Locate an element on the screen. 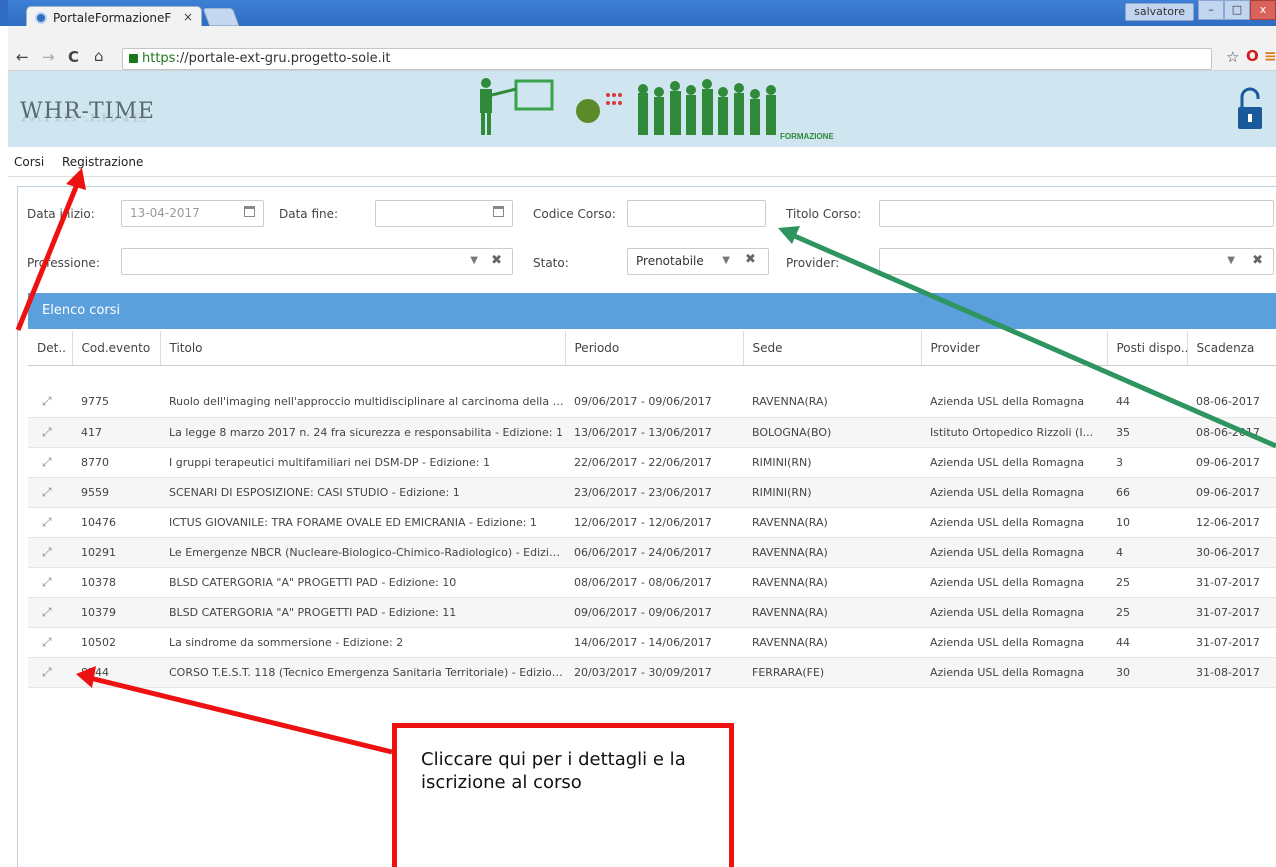 Image resolution: width=1276 pixels, height=867 pixels. menu-item-registrazione: Registrazione is located at coordinates (102, 162).